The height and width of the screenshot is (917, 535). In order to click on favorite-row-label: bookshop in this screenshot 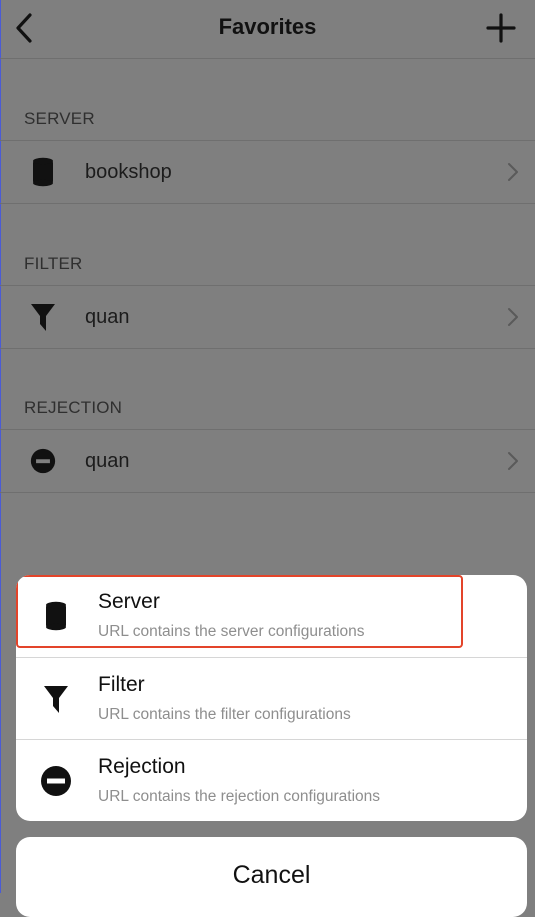, I will do `click(128, 171)`.